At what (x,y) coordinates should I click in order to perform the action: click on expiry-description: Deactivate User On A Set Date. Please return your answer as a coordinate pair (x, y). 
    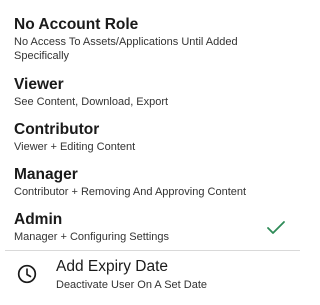
    Looking at the image, I should click on (132, 285).